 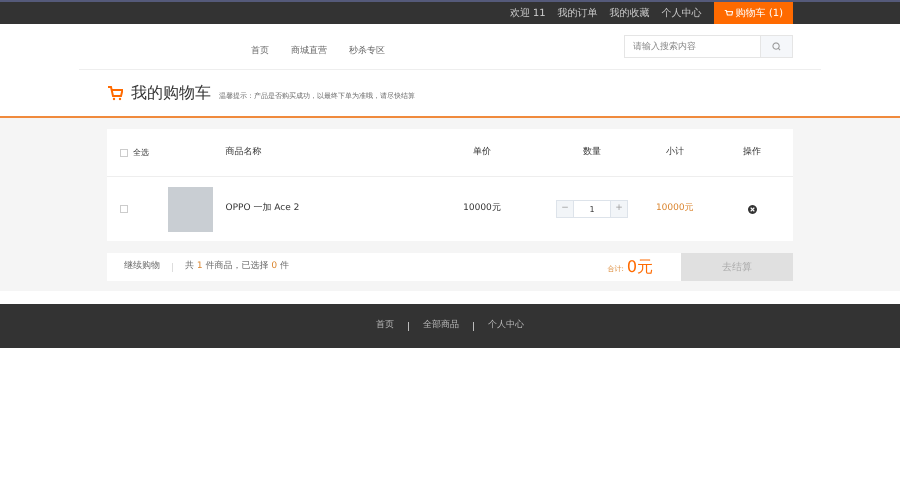 I want to click on top-link: 我的收藏, so click(x=630, y=13).